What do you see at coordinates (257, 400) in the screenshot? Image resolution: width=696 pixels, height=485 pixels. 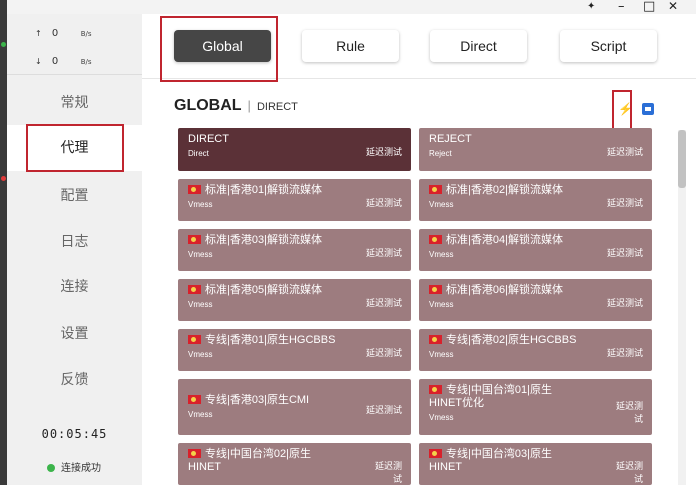 I see `proxy-name: 专线|香港03|原生CMI` at bounding box center [257, 400].